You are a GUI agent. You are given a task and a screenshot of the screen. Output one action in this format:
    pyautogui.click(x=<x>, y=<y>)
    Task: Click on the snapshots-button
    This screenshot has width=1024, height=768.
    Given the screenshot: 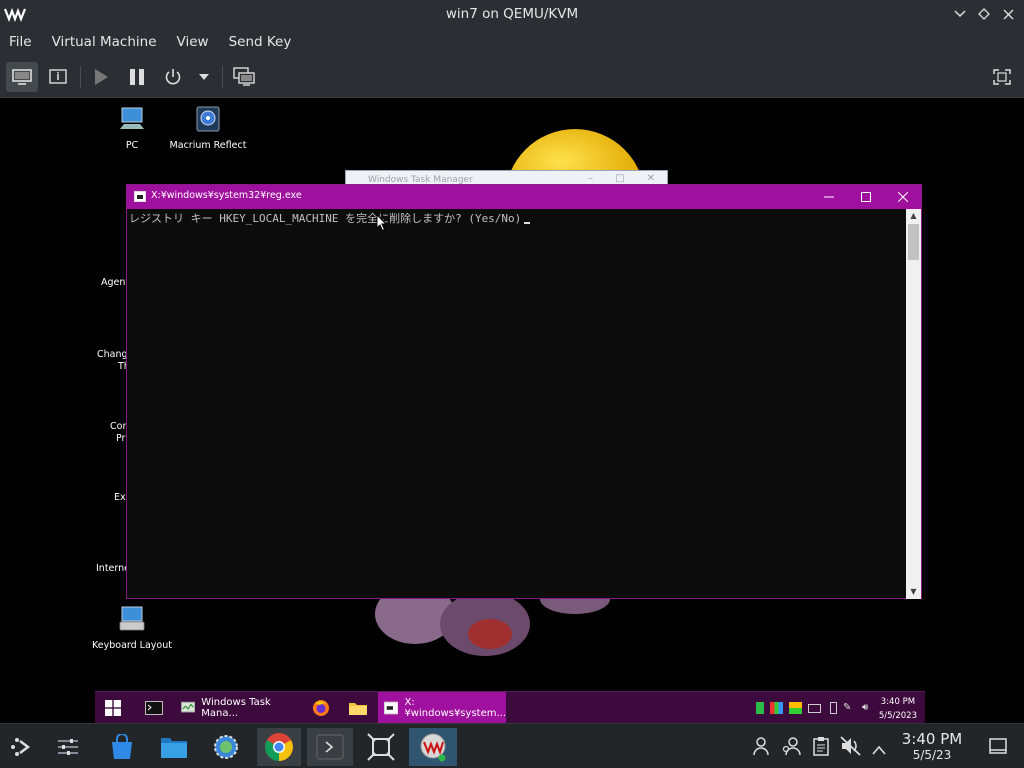 What is the action you would take?
    pyautogui.click(x=244, y=77)
    